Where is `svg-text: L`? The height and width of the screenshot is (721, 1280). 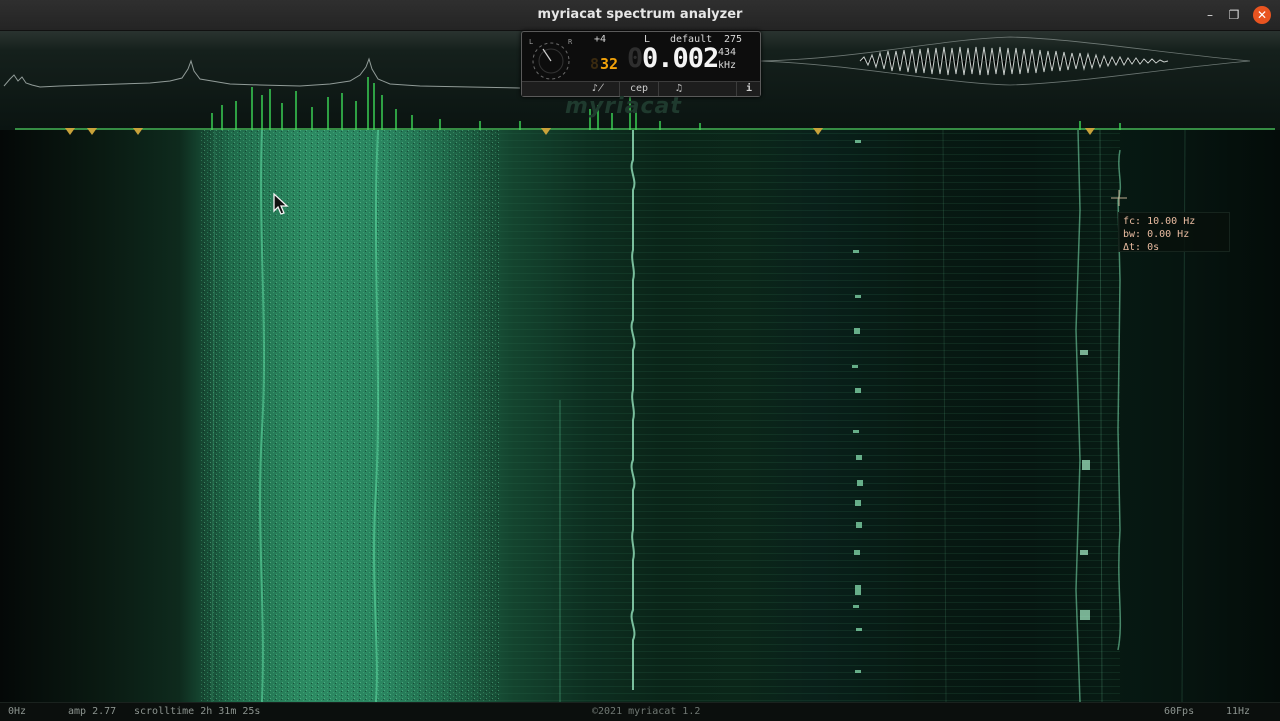 svg-text: L is located at coordinates (531, 42).